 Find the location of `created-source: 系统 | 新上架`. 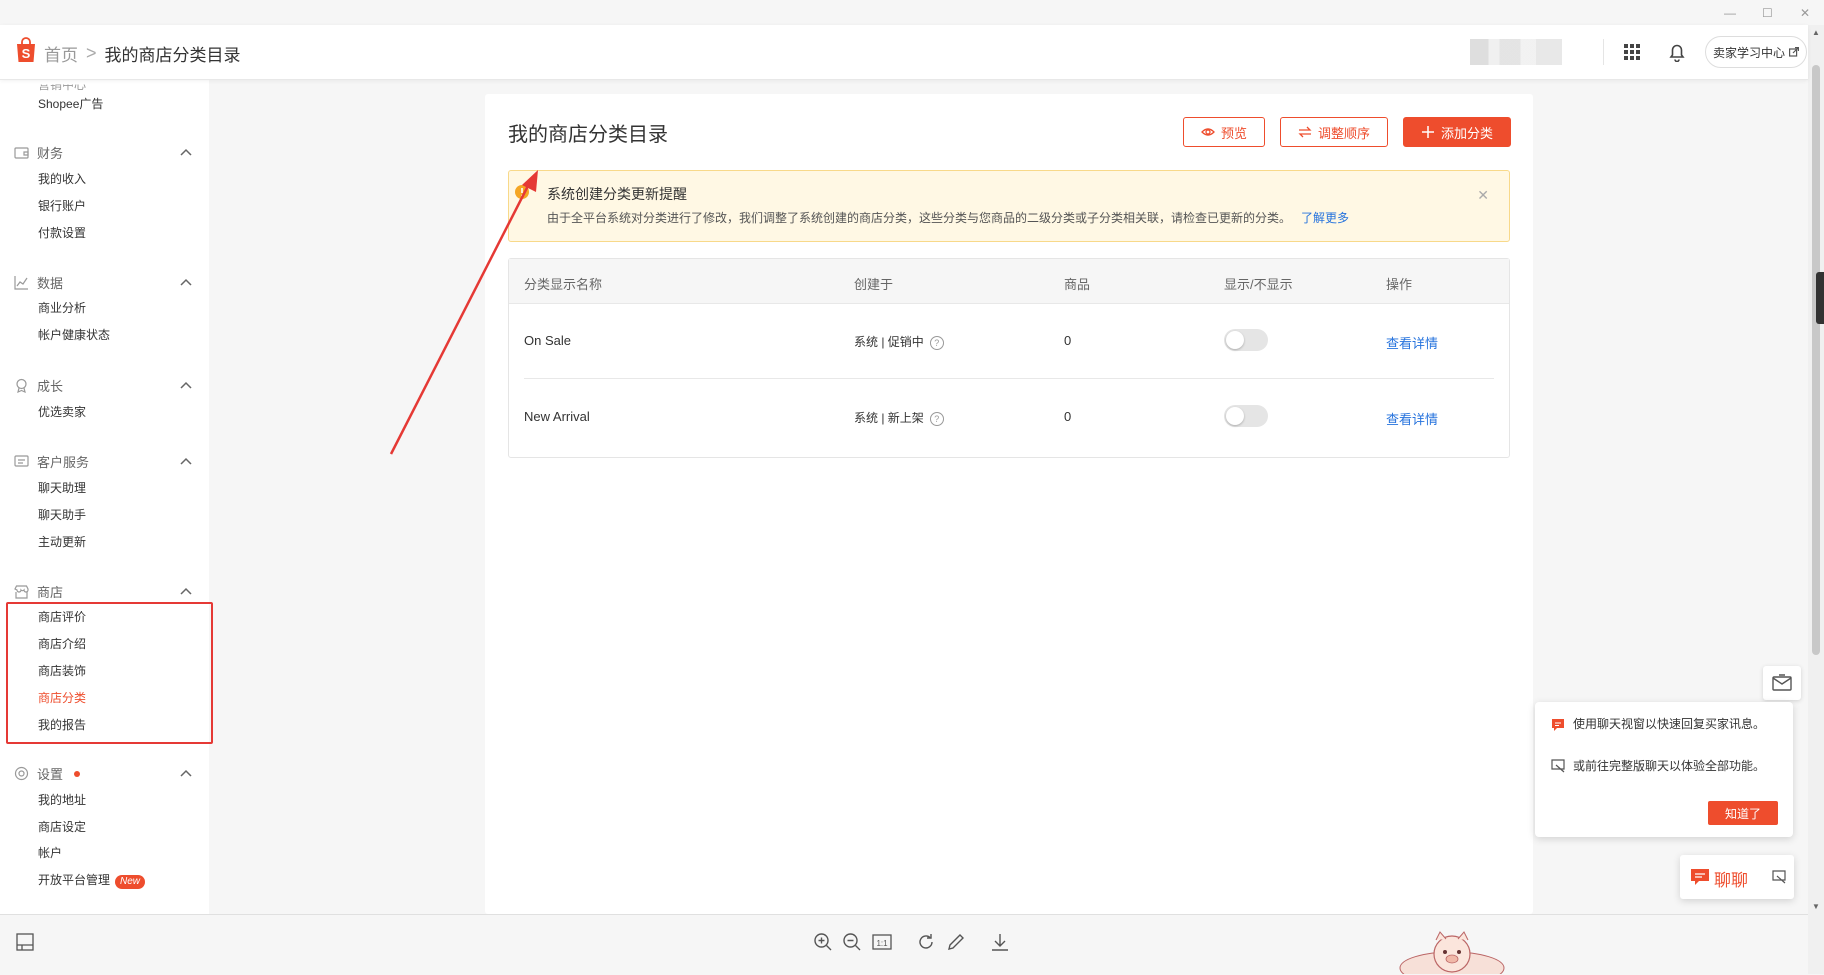

created-source: 系统 | 新上架 is located at coordinates (889, 418).